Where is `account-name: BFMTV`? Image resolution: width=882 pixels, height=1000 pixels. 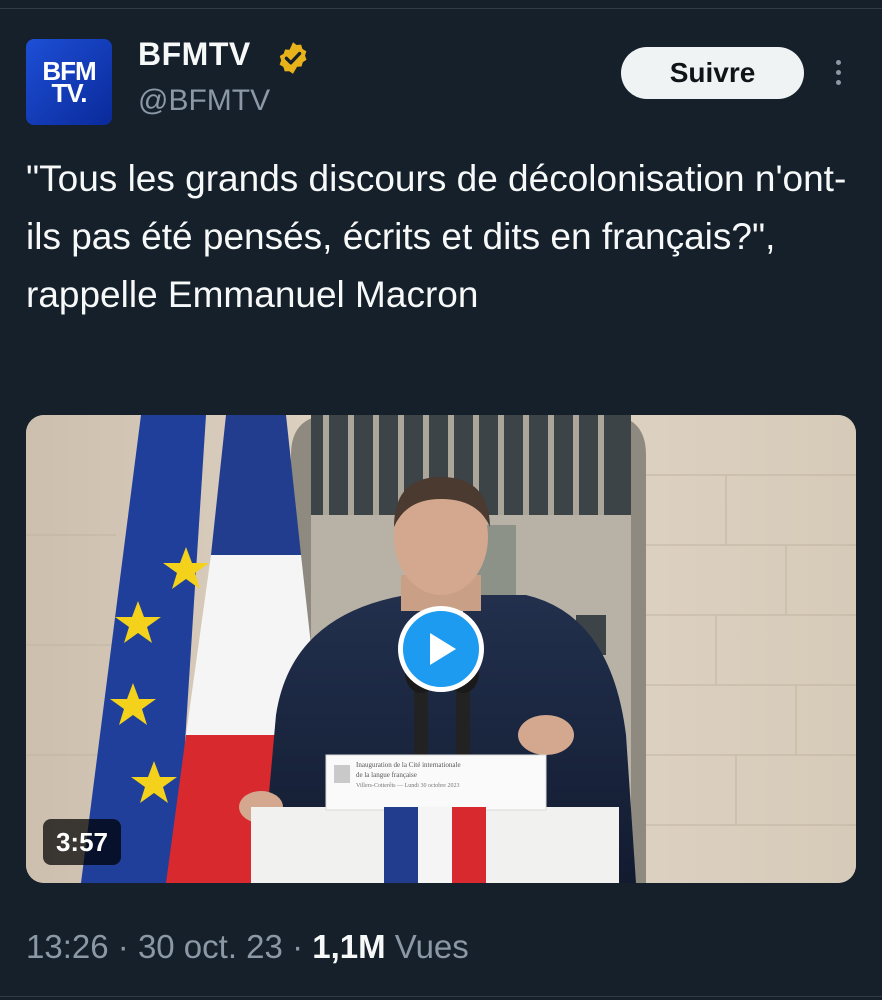 account-name: BFMTV is located at coordinates (194, 54).